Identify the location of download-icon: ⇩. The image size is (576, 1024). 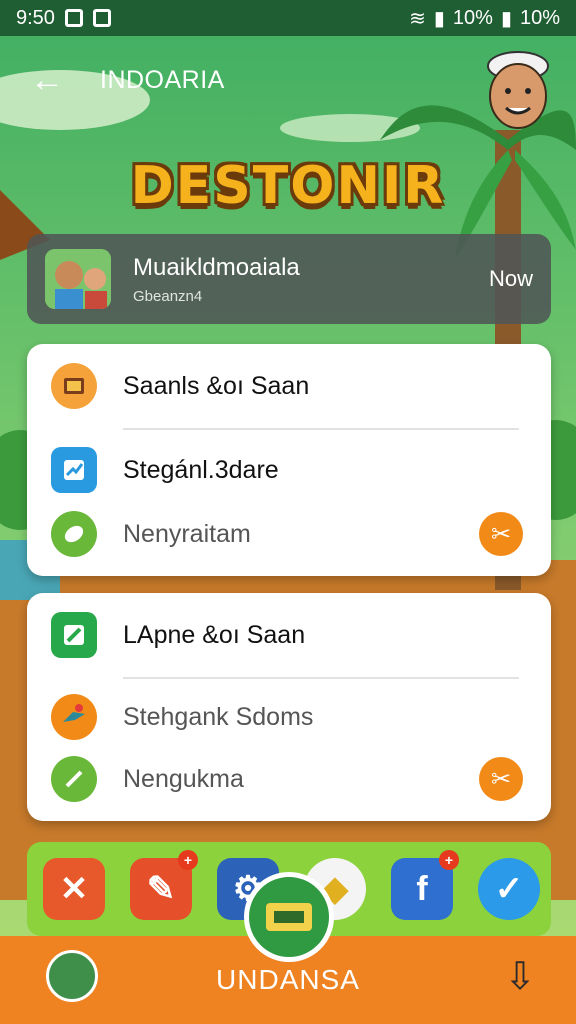
(520, 976).